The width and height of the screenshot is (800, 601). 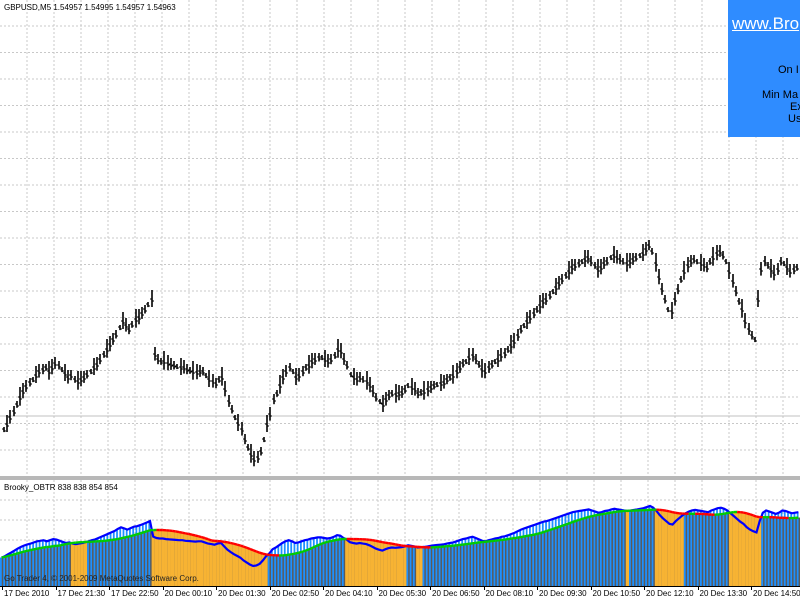 What do you see at coordinates (765, 24) in the screenshot?
I see `info-site-link: www.Bro` at bounding box center [765, 24].